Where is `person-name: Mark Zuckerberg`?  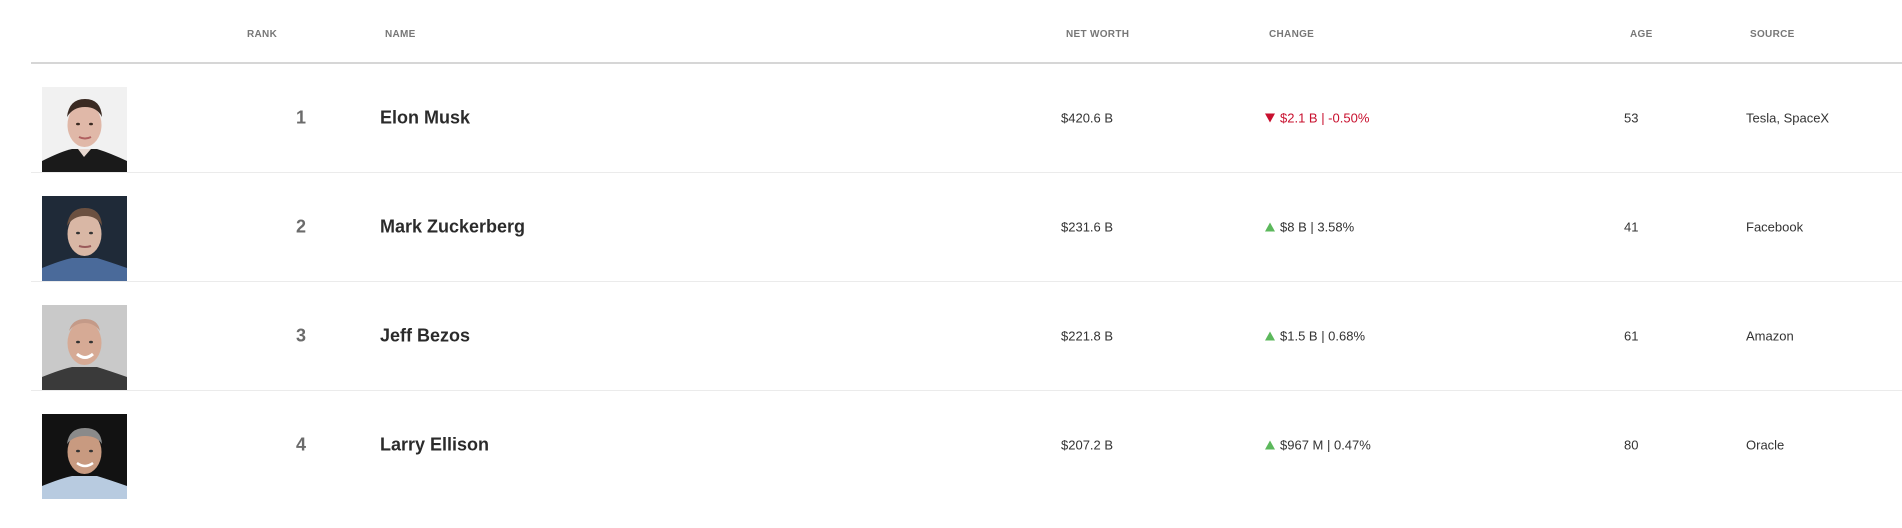 person-name: Mark Zuckerberg is located at coordinates (452, 227).